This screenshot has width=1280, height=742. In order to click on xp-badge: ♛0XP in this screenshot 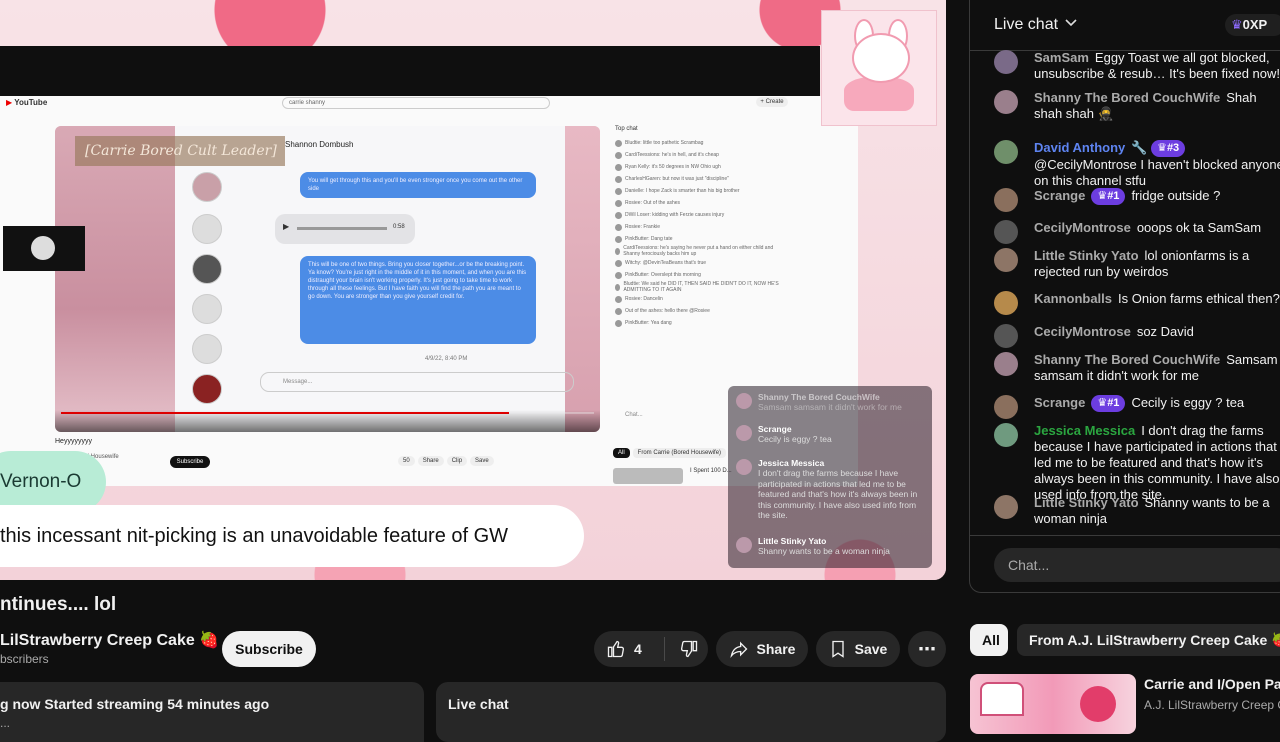, I will do `click(1252, 25)`.